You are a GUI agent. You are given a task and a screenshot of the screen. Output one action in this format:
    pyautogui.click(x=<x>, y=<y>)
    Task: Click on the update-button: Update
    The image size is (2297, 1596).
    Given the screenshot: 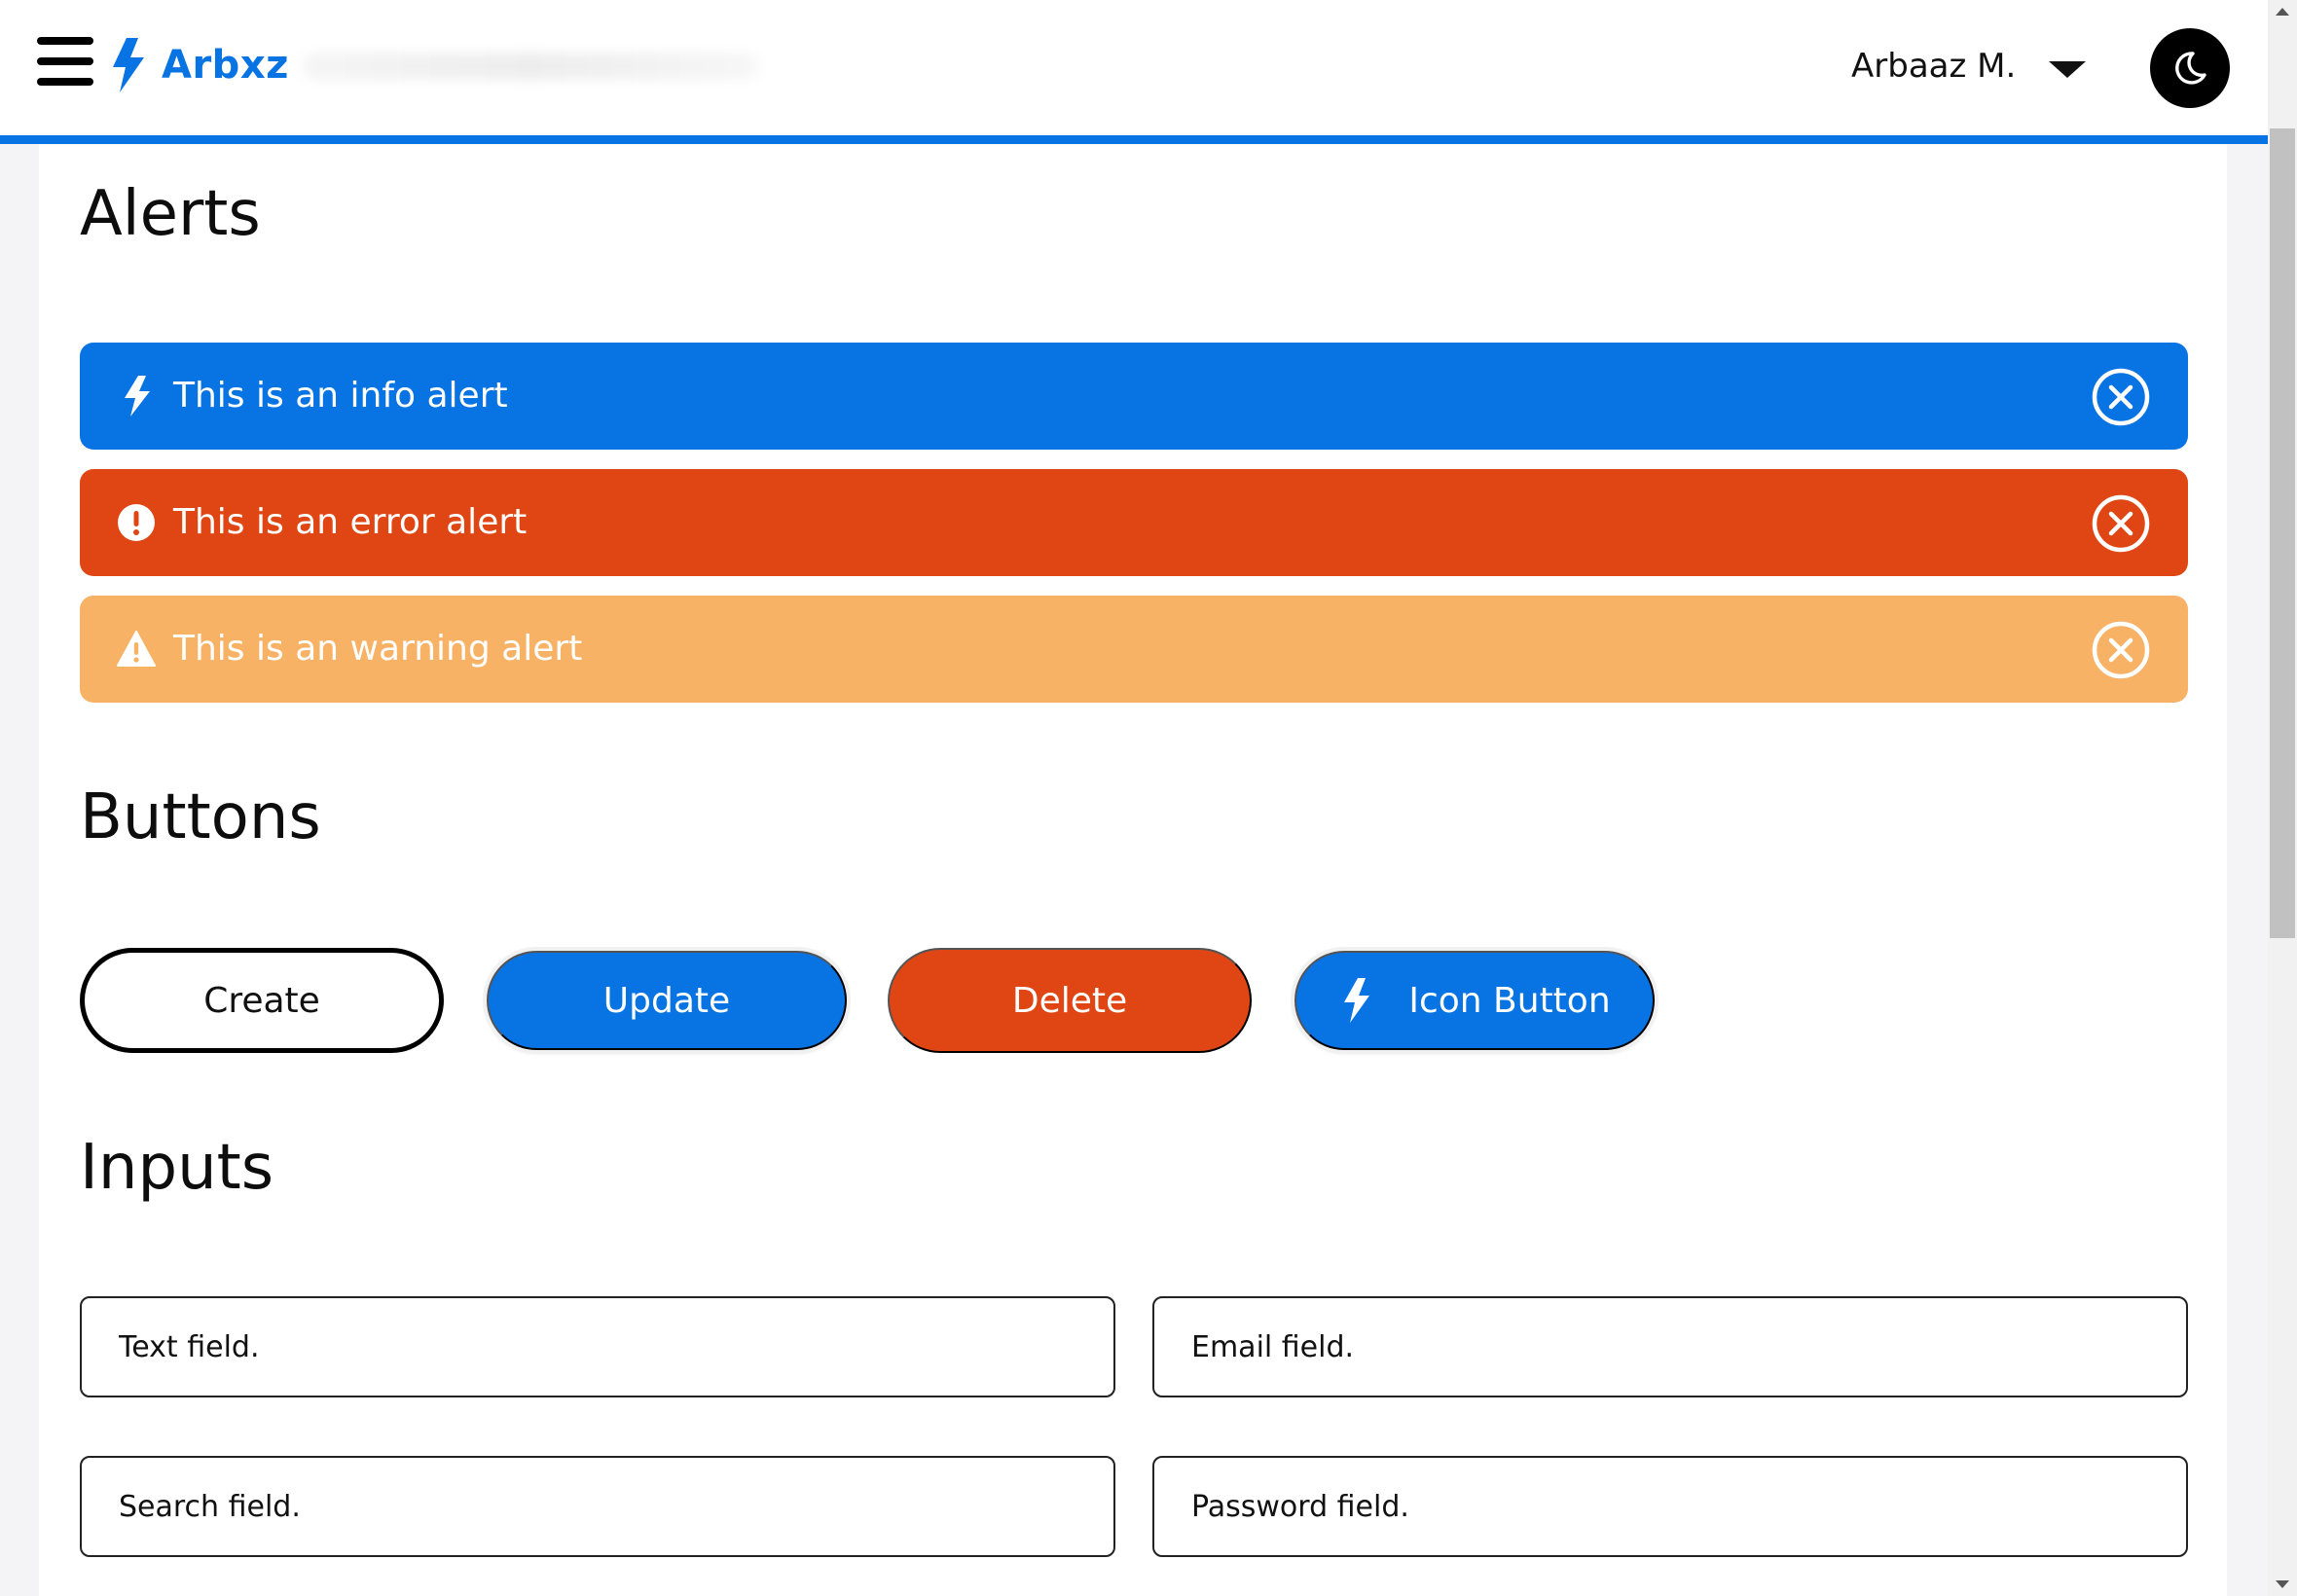 What is the action you would take?
    pyautogui.click(x=667, y=1001)
    